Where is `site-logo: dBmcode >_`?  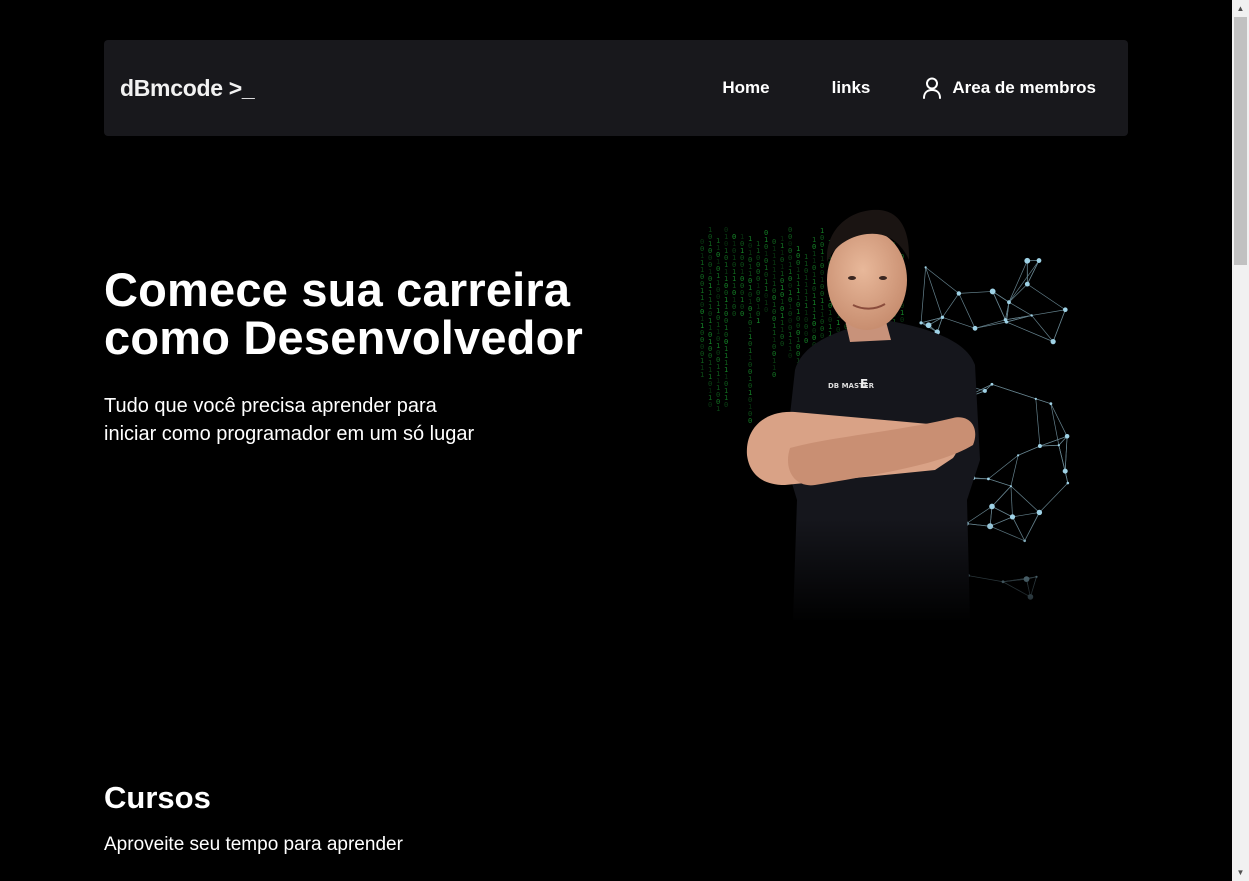 site-logo: dBmcode >_ is located at coordinates (187, 88).